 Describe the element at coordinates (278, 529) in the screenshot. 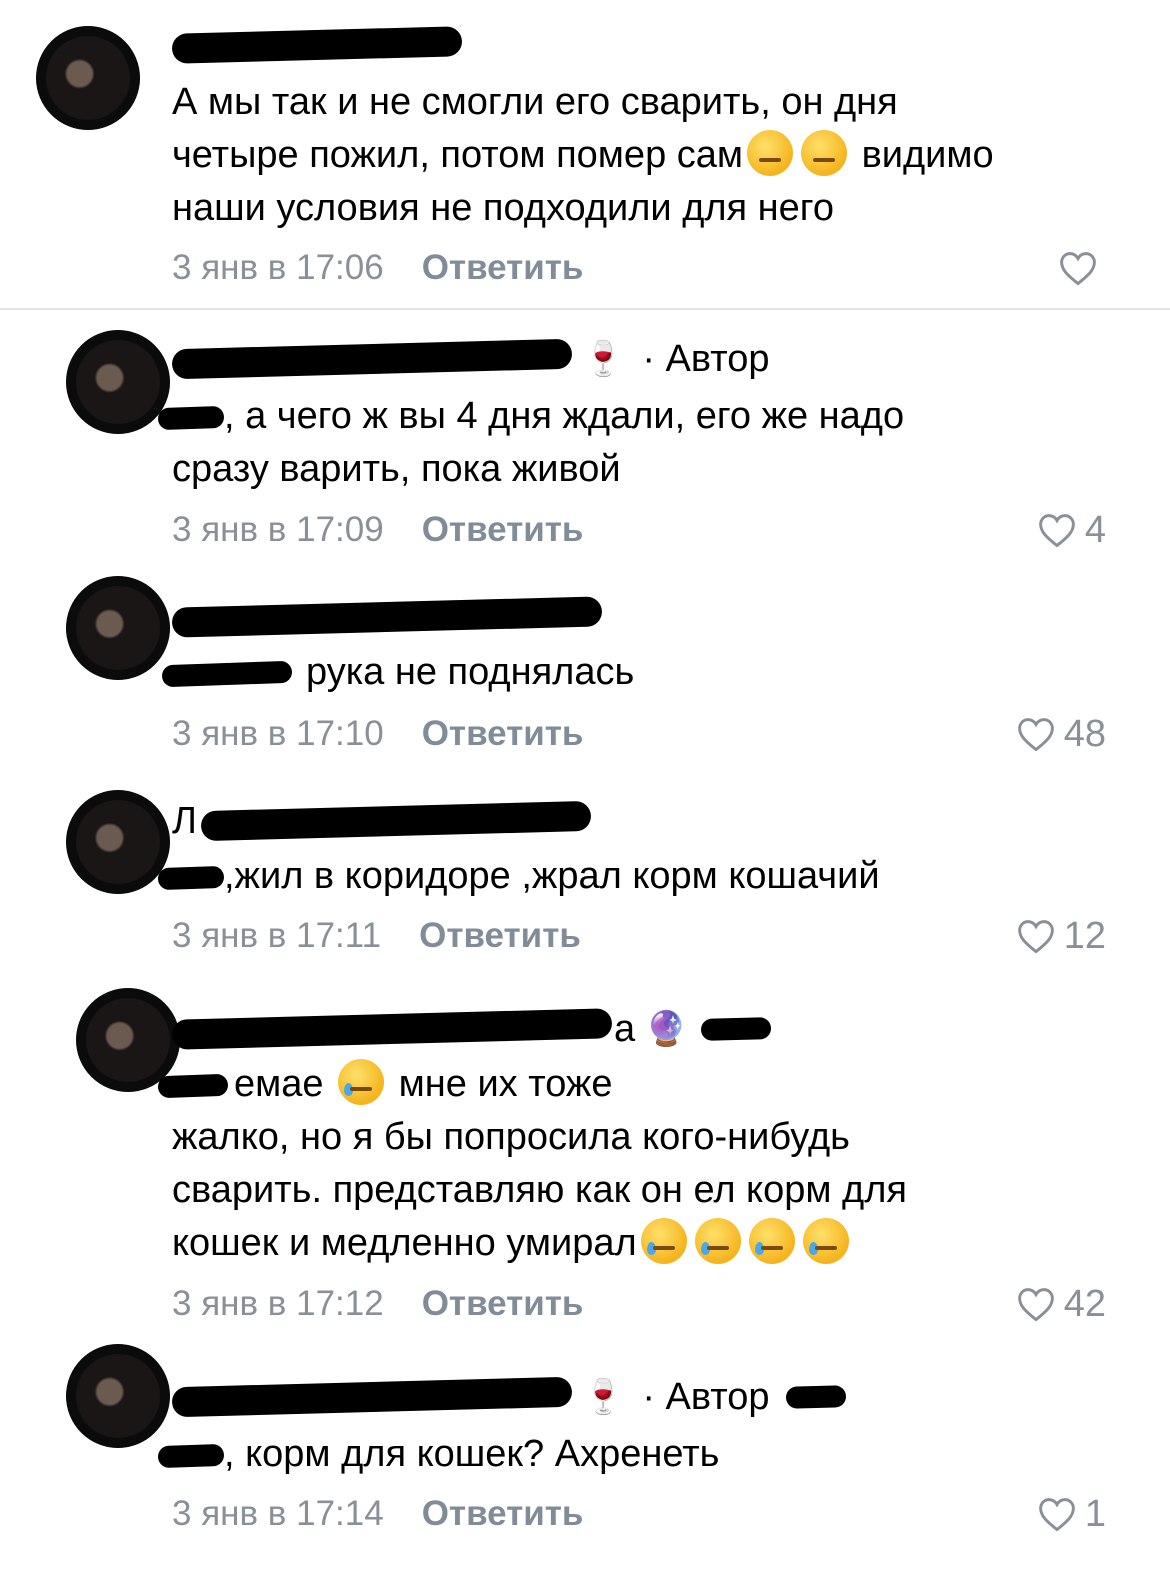

I see `comment-date: 3 янв в 17:09` at that location.